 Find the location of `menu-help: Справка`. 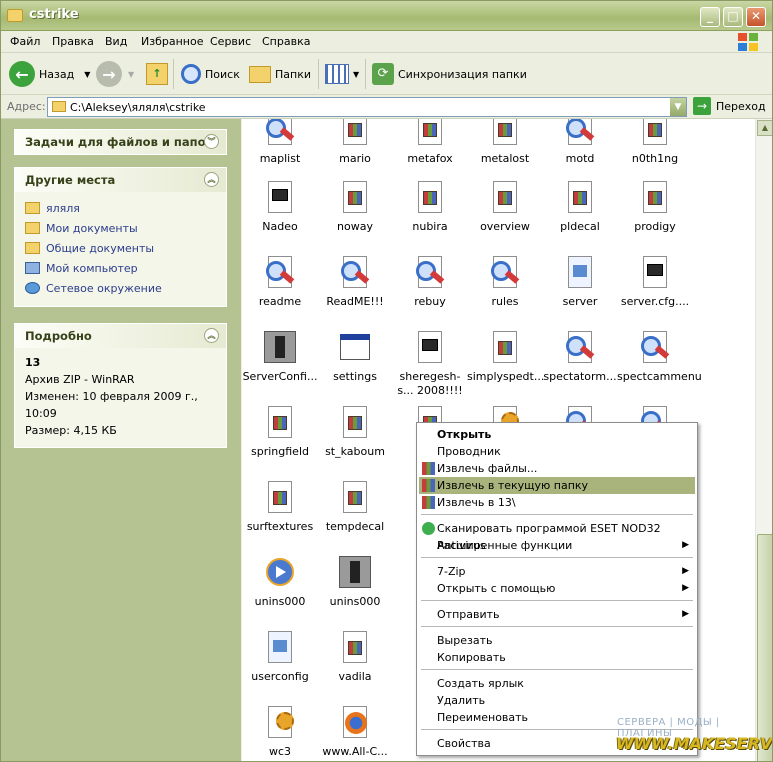

menu-help: Справка is located at coordinates (286, 41).